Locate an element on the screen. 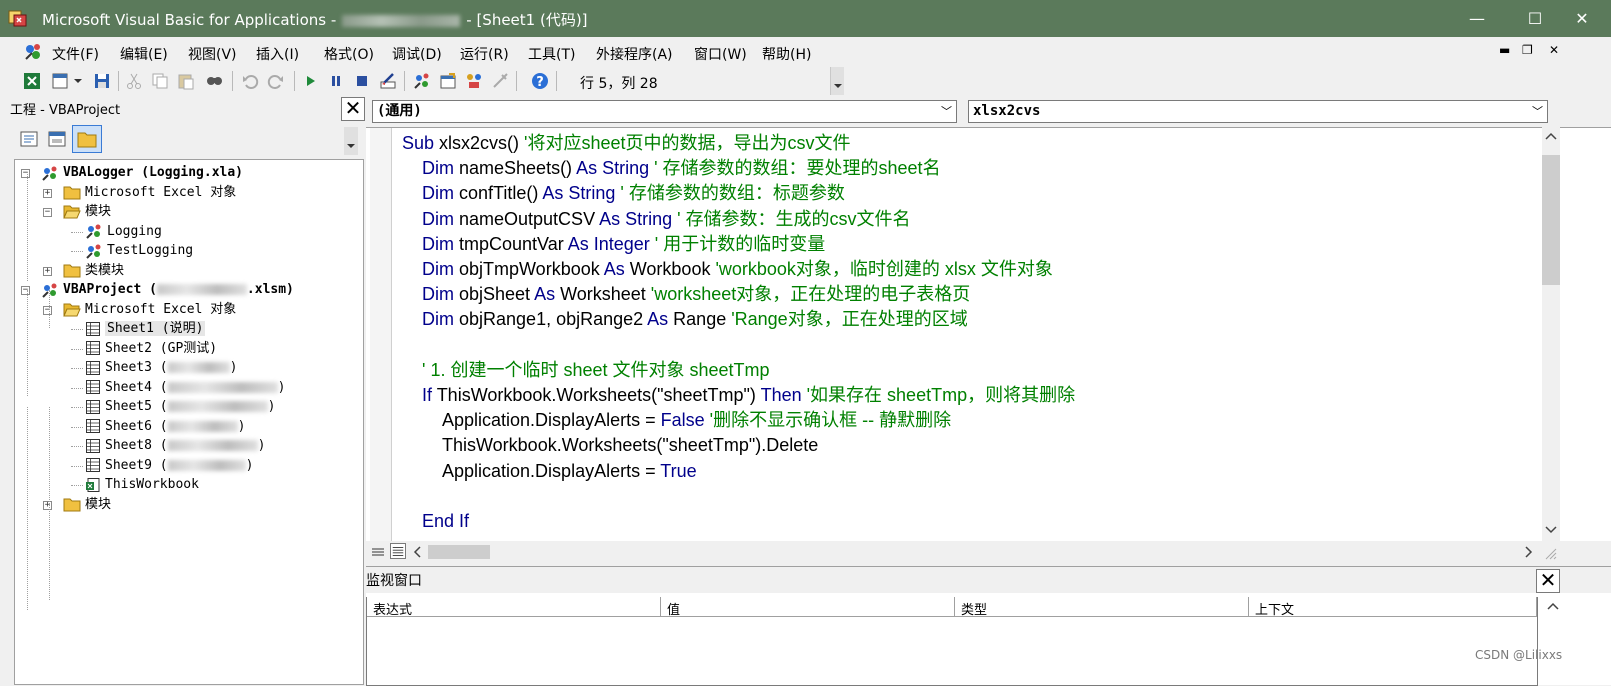 The height and width of the screenshot is (686, 1611). code-line: End If is located at coordinates (445, 521).